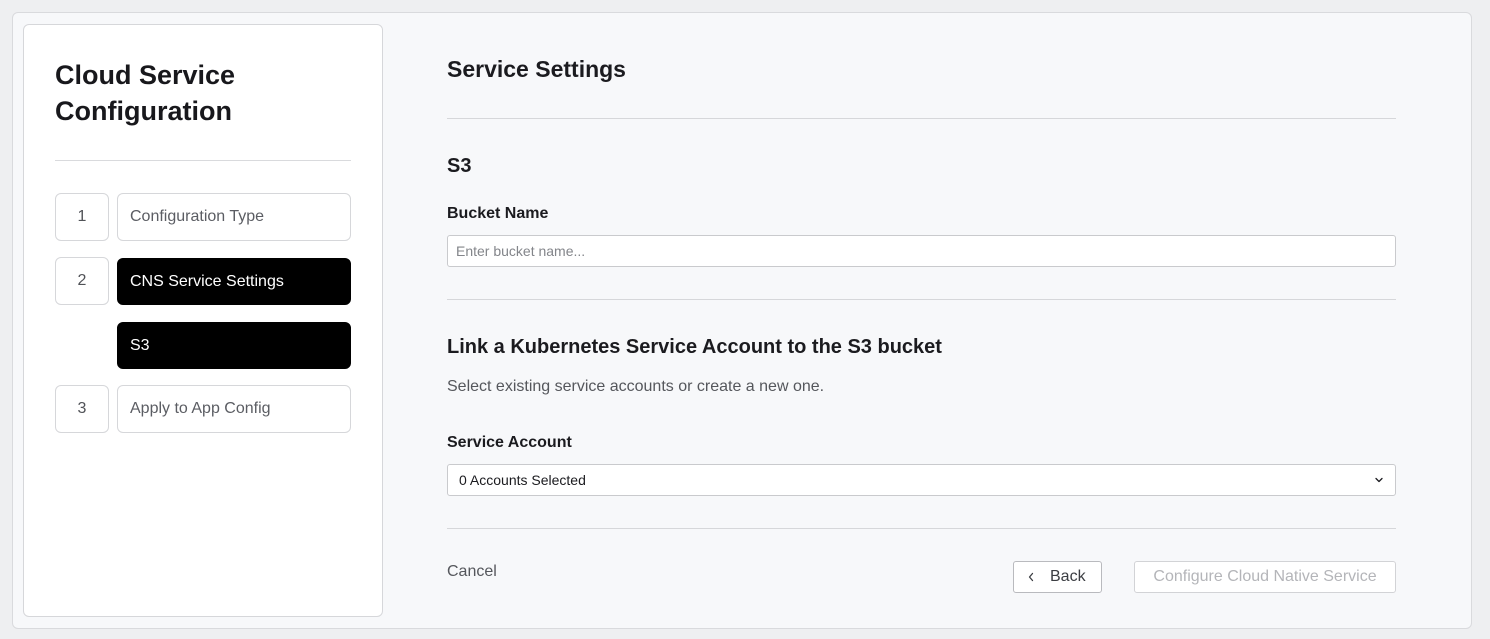  Describe the element at coordinates (234, 281) in the screenshot. I see `step-cns-service-settings: CNS Service Settings` at that location.